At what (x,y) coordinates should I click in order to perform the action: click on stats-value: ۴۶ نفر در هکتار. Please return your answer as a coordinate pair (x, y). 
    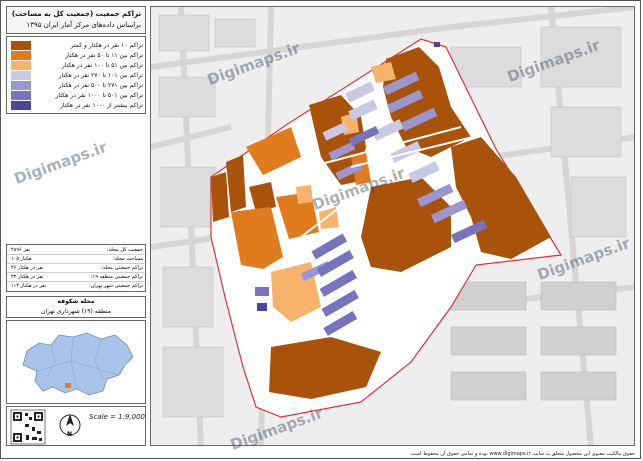
    Looking at the image, I should click on (27, 268).